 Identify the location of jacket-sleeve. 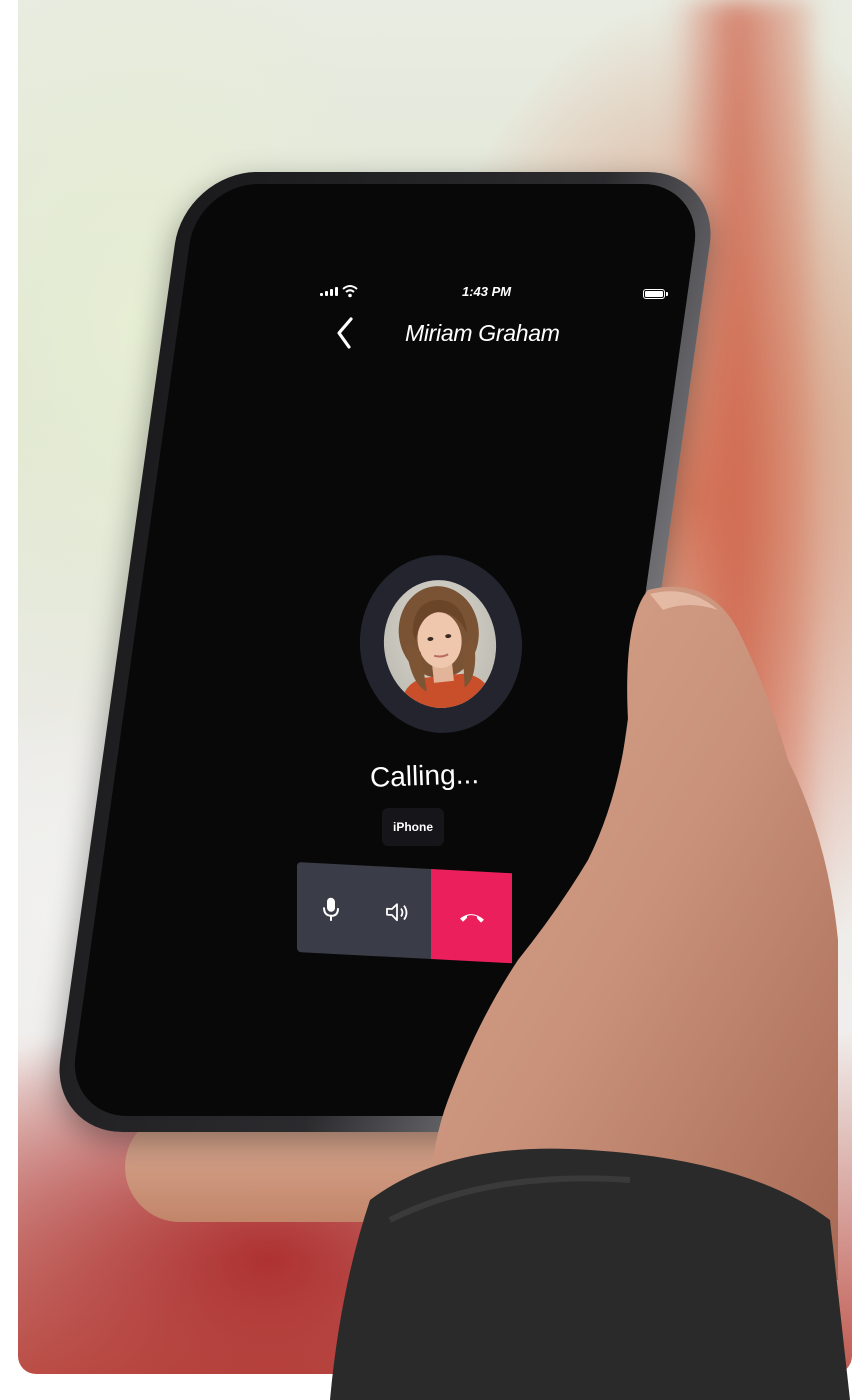
(590, 1274).